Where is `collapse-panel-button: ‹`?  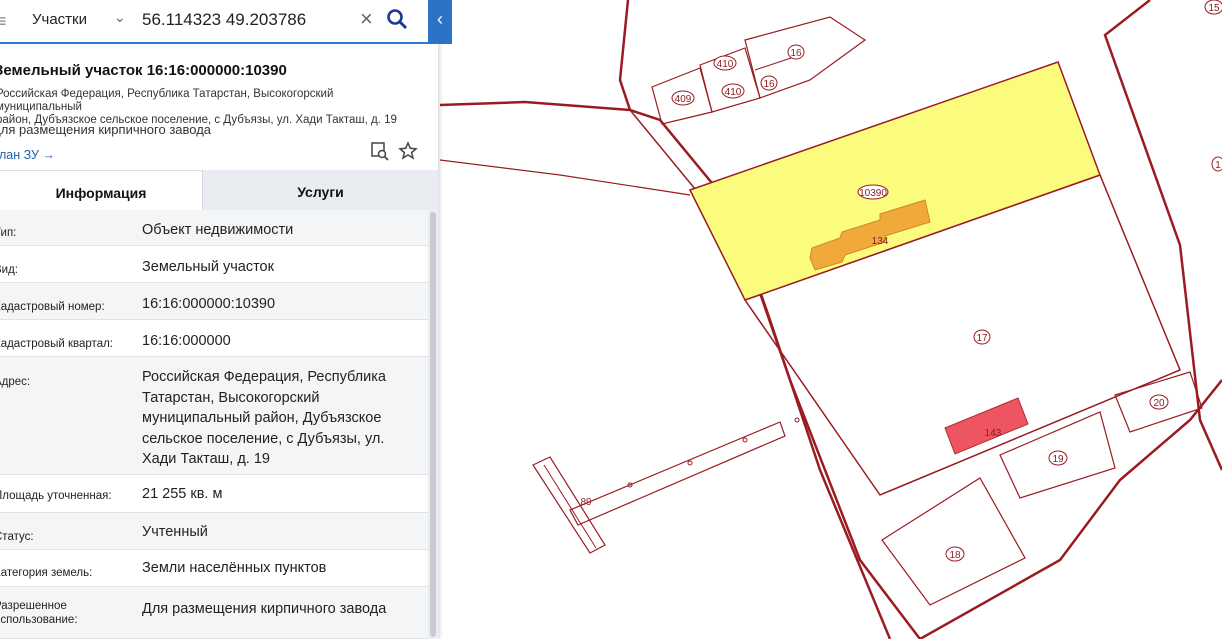 collapse-panel-button: ‹ is located at coordinates (440, 22).